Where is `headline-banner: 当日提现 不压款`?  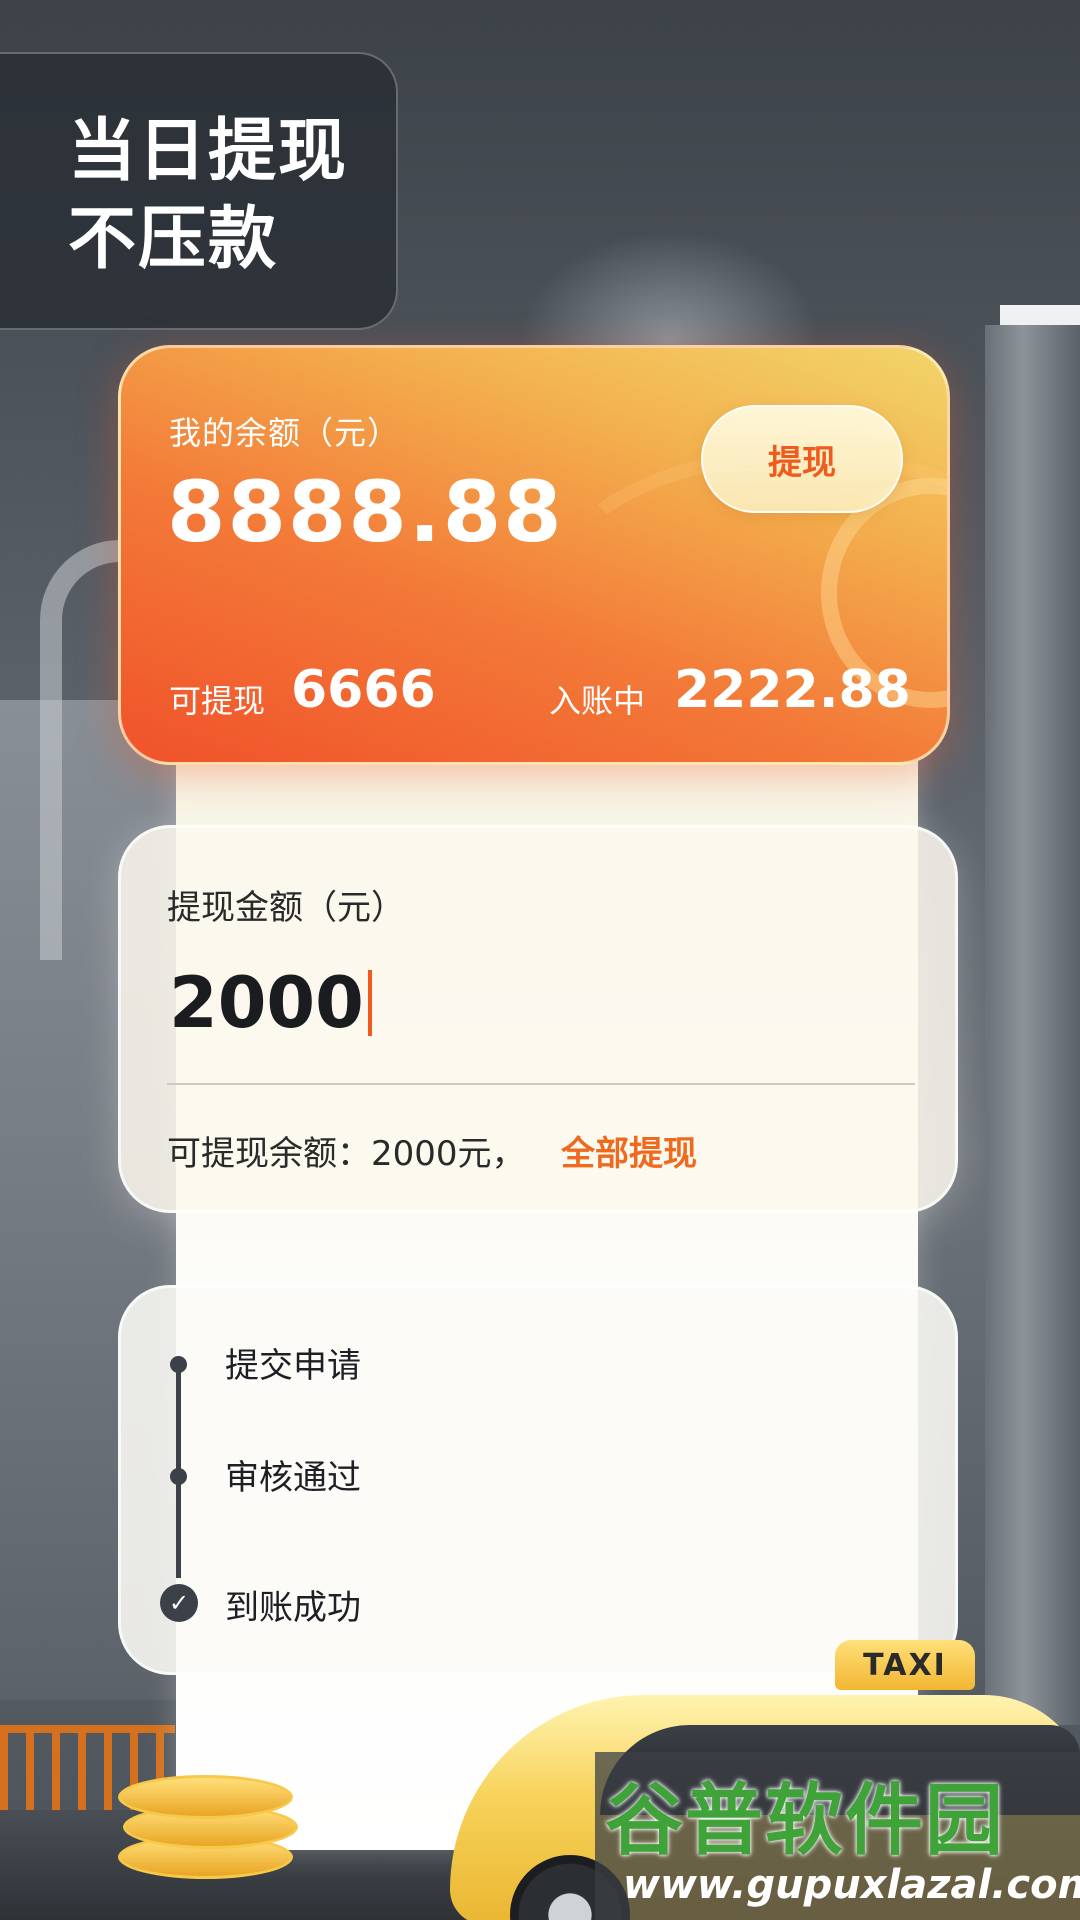
headline-banner: 当日提现 不压款 is located at coordinates (199, 191).